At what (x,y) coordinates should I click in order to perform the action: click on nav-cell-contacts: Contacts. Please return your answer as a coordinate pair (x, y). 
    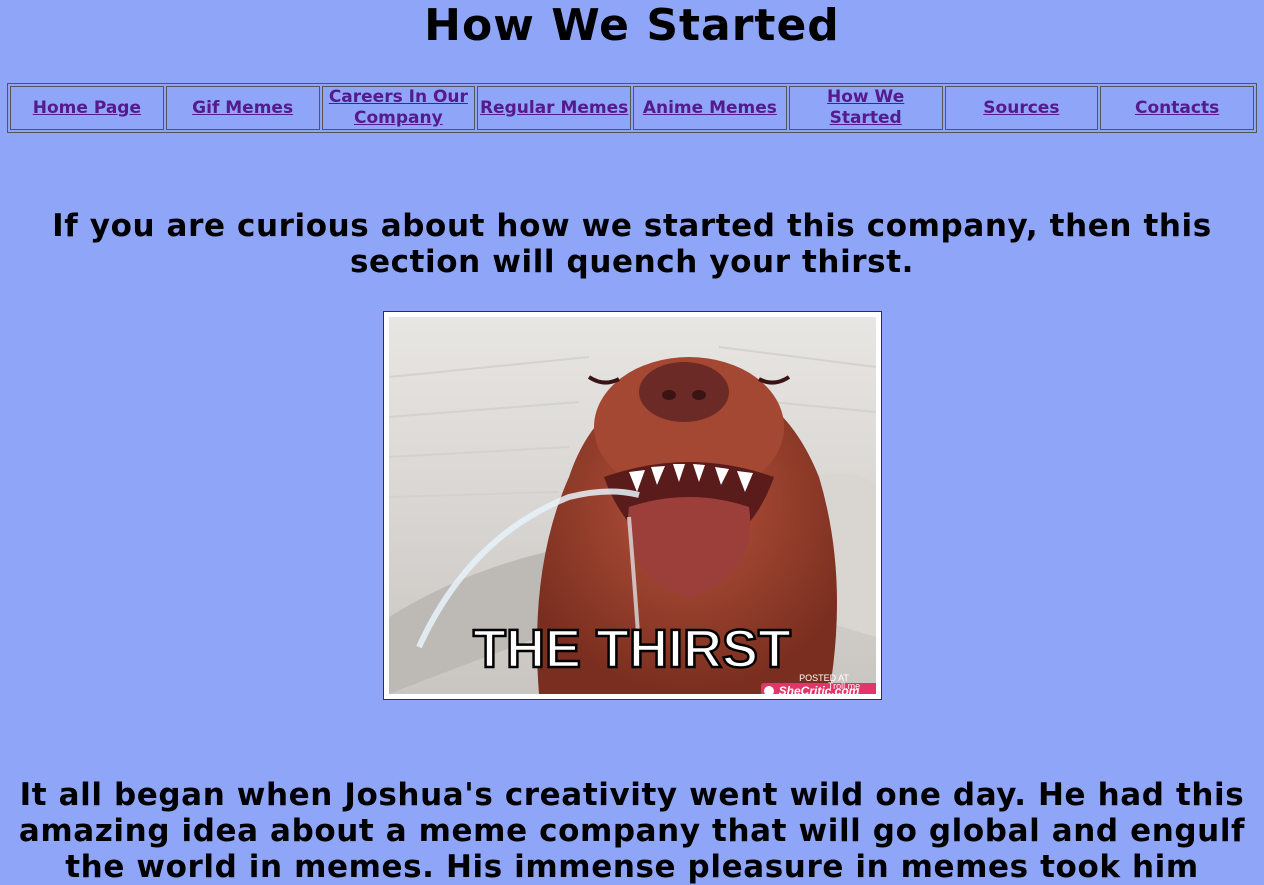
    Looking at the image, I should click on (1177, 108).